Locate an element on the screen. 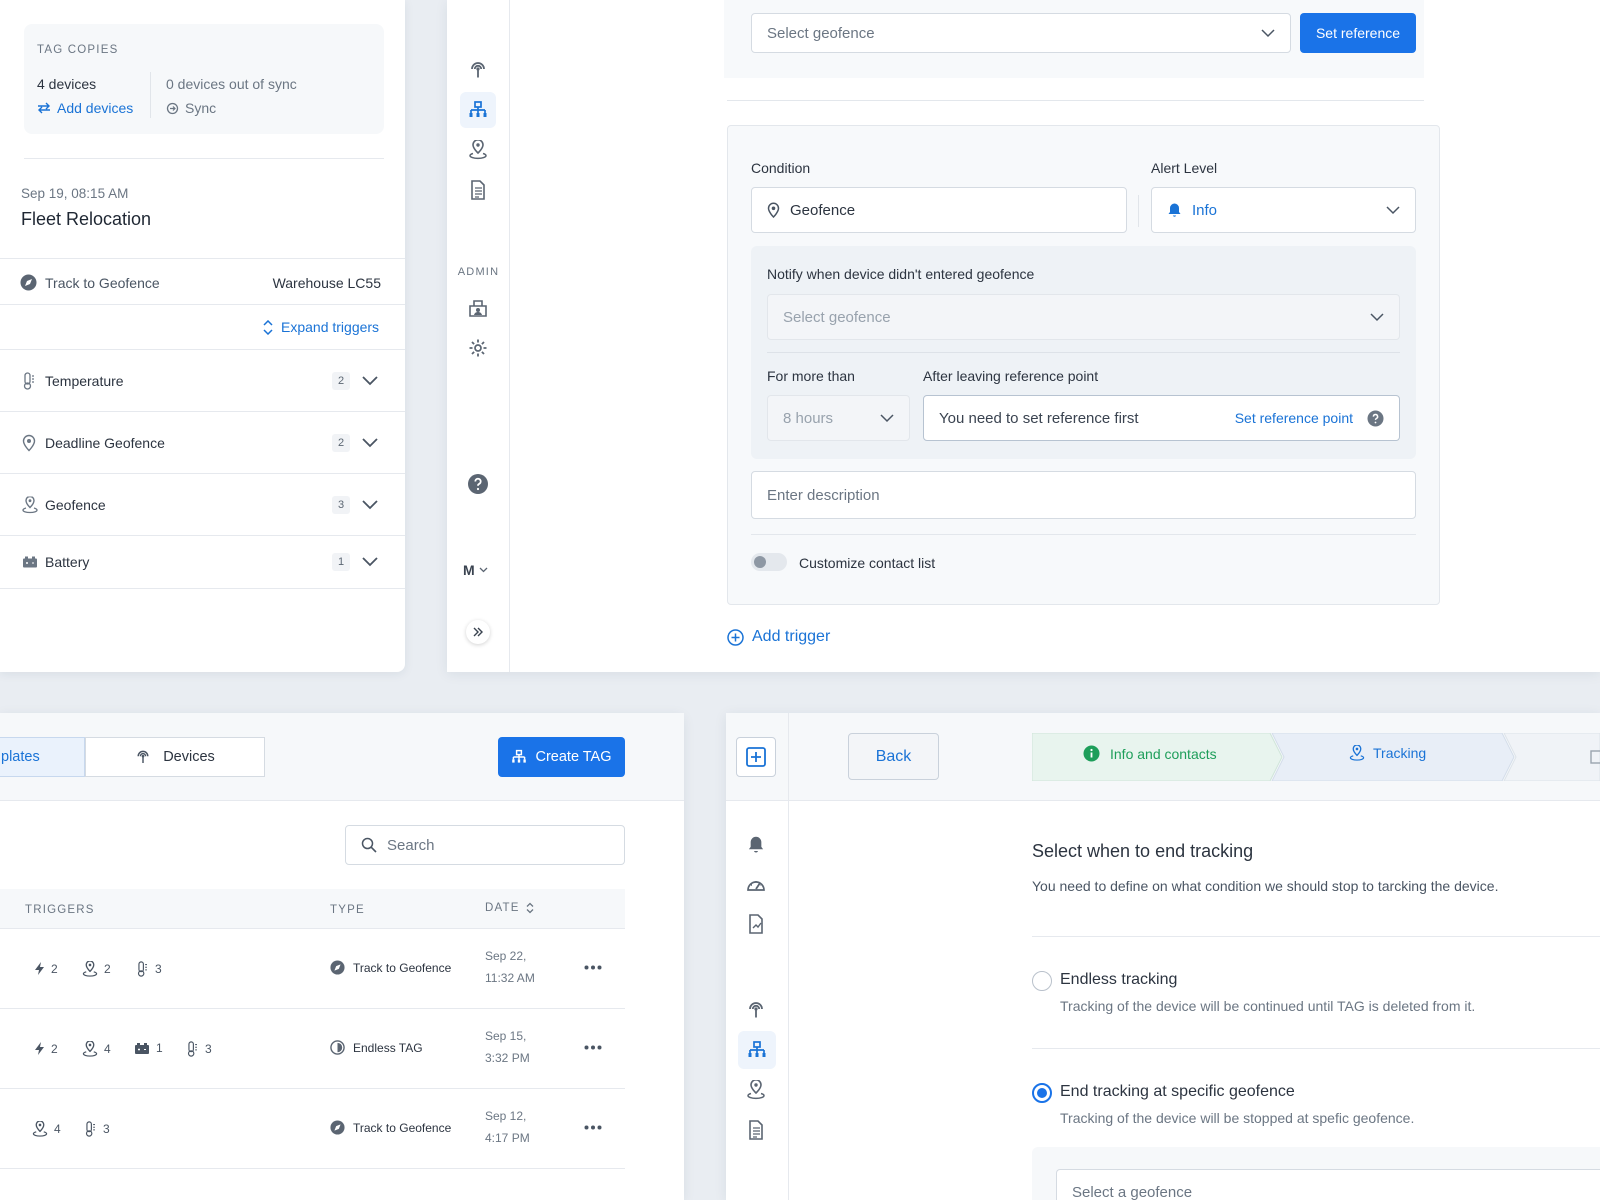 This screenshot has width=1600, height=1200. option-title: End tracking at specific geofence is located at coordinates (1177, 1091).